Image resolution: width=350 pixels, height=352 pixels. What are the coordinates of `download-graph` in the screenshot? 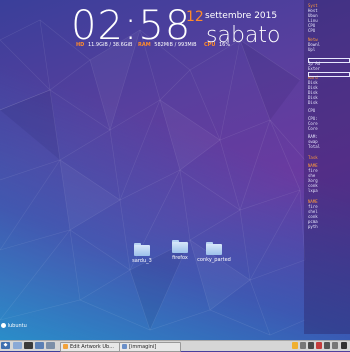 It's located at (329, 60).